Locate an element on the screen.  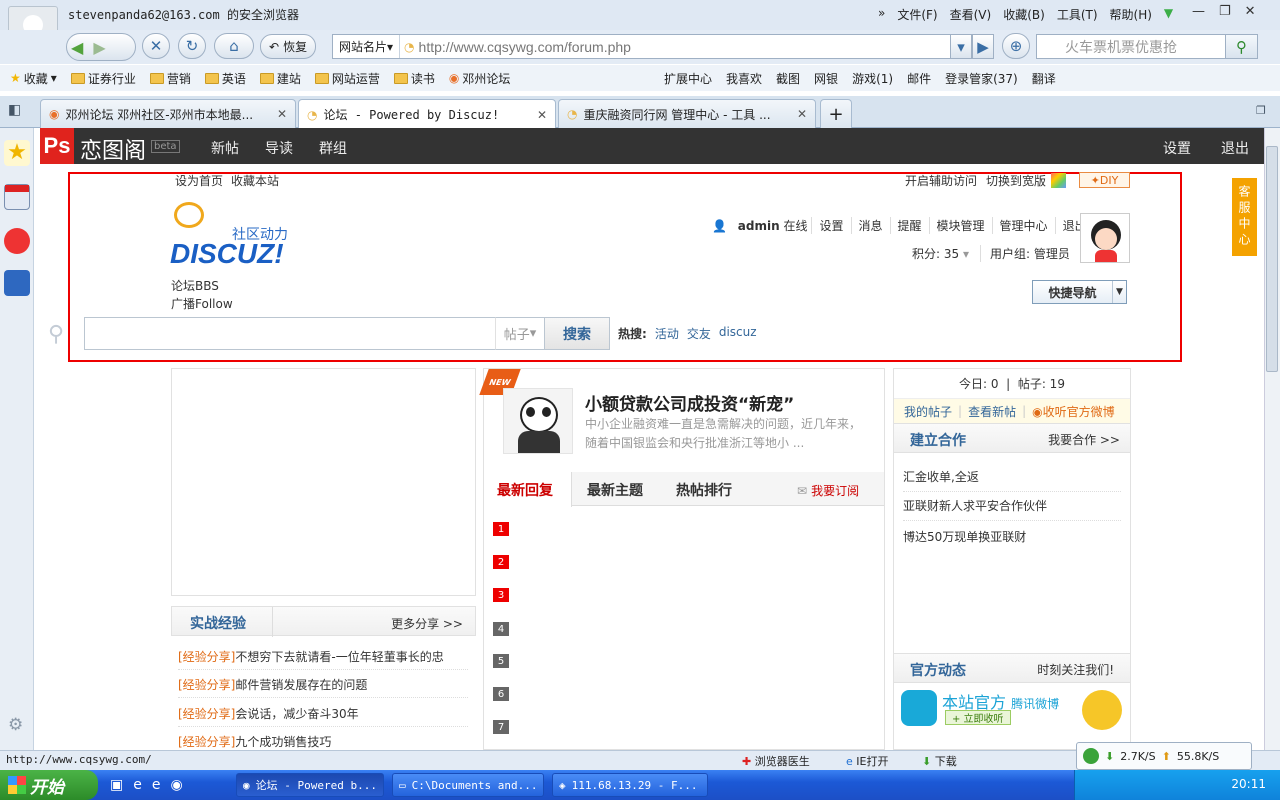
credits: 积分: 35 ▾ is located at coordinates (940, 253).